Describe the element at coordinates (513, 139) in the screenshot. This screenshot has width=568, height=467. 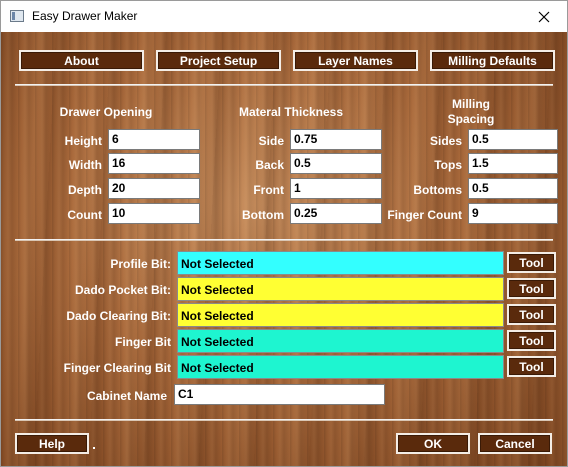
I see `sides-input: 0.5` at that location.